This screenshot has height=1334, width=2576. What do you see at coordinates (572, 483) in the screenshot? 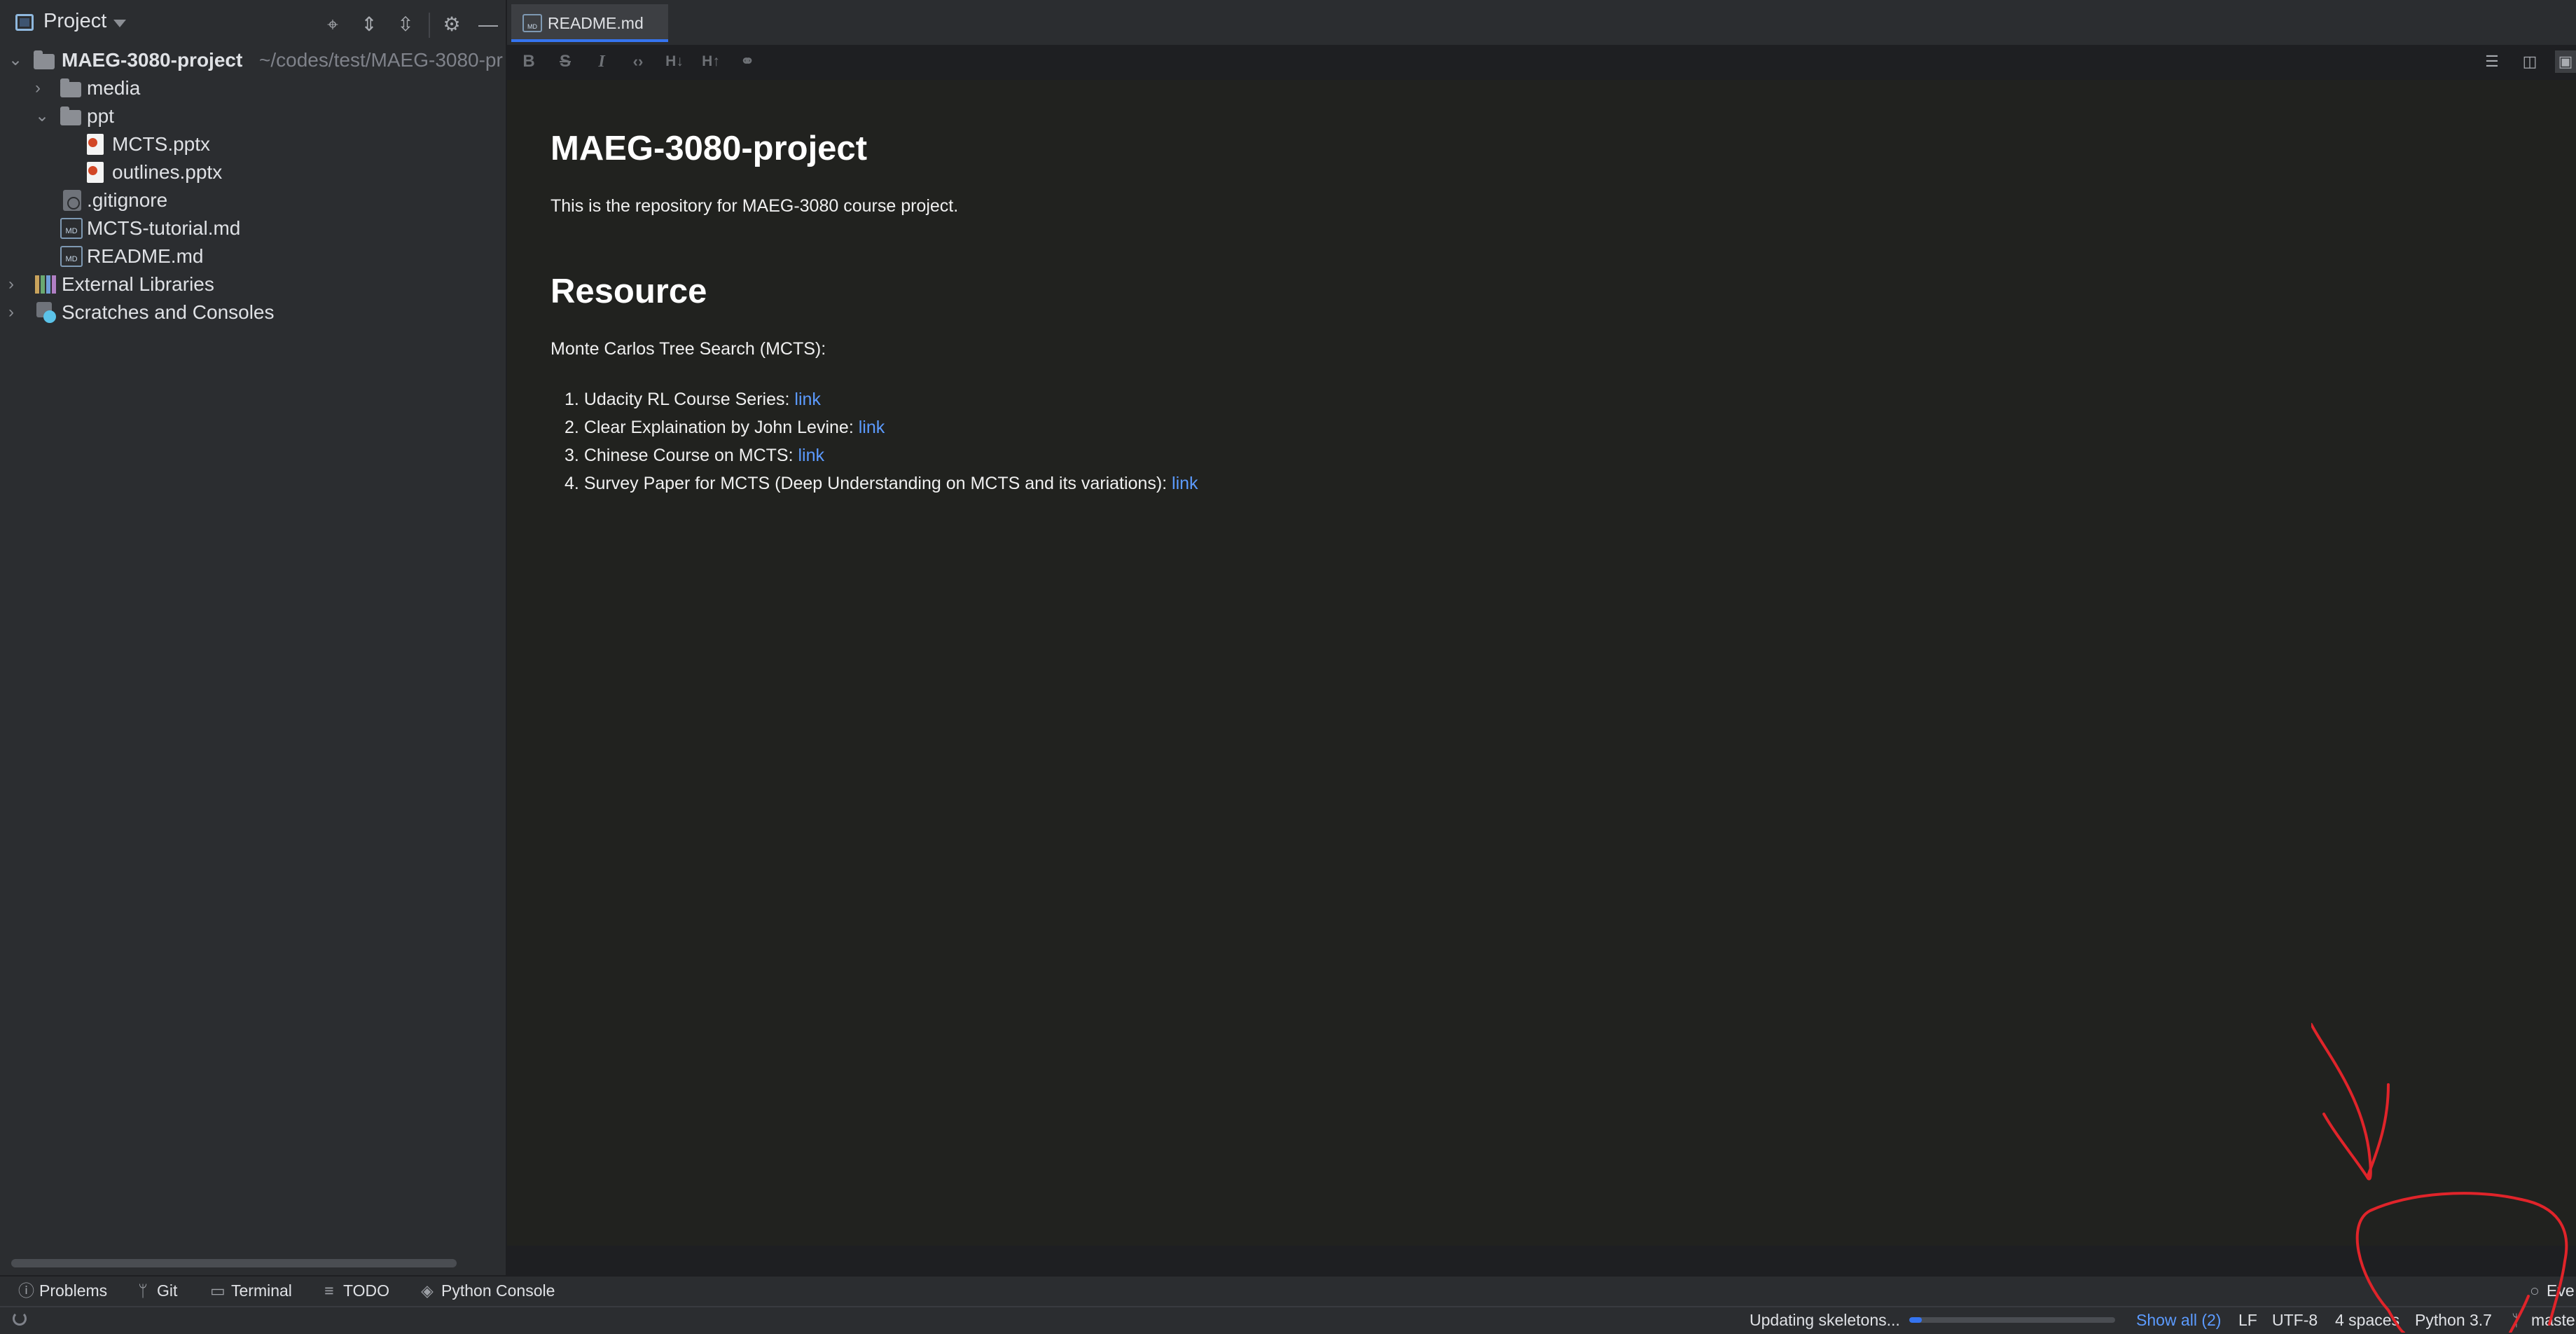
I see `list-number: 4.` at bounding box center [572, 483].